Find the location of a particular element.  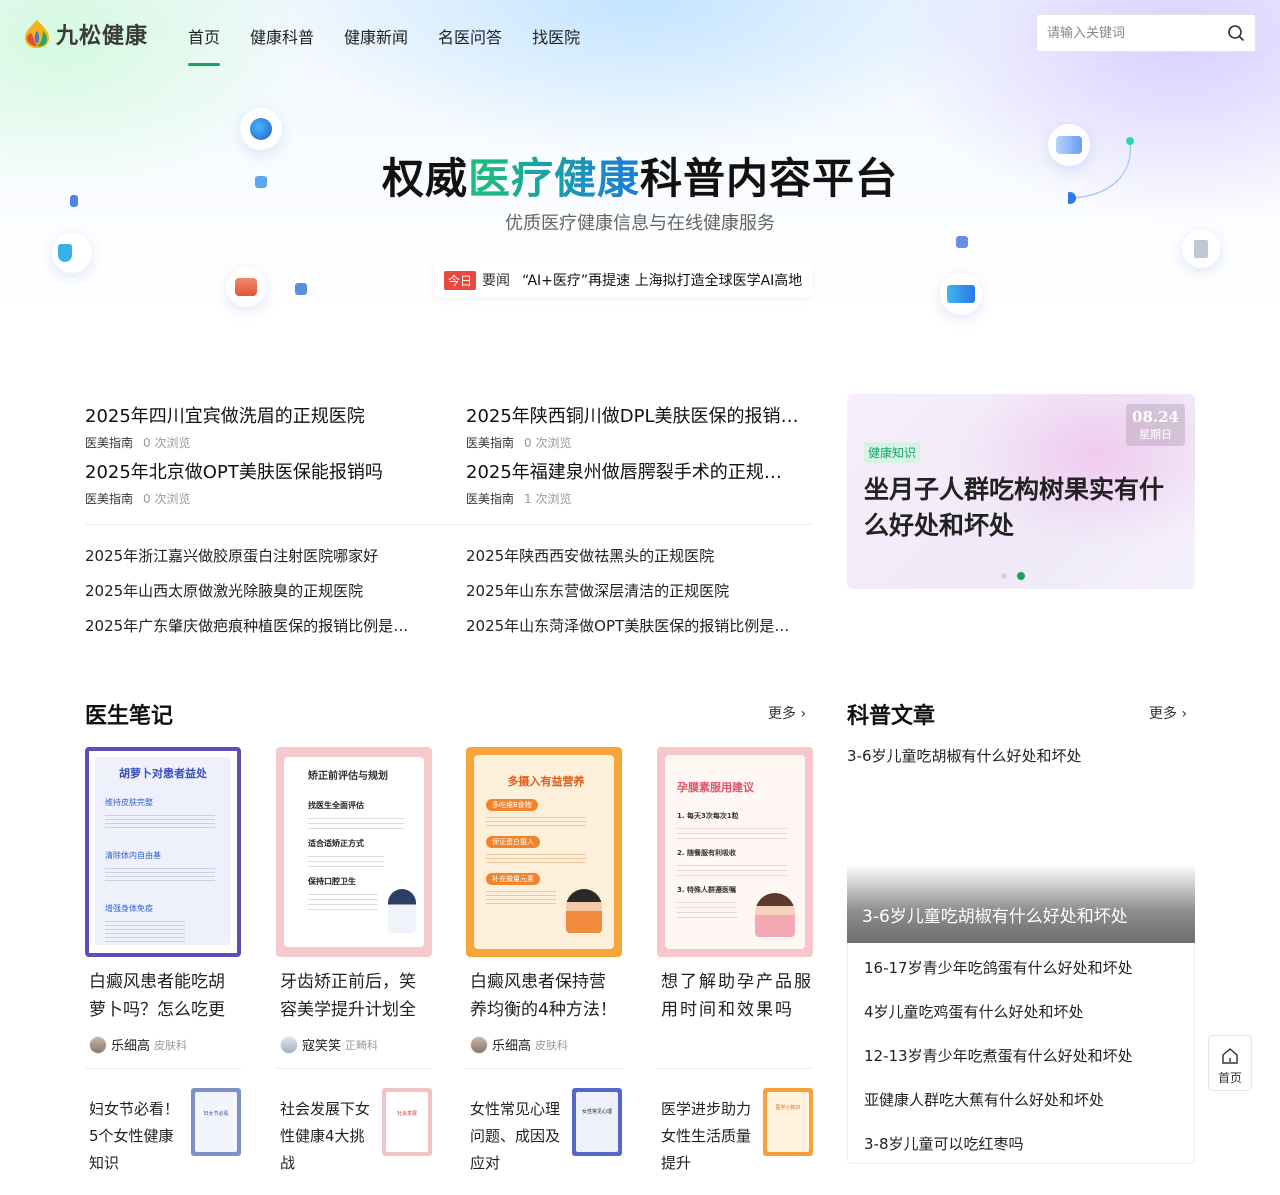

search-input is located at coordinates (1127, 33).